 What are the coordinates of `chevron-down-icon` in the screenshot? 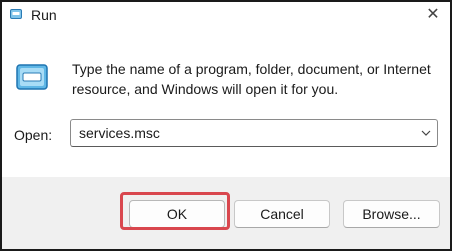 It's located at (426, 133).